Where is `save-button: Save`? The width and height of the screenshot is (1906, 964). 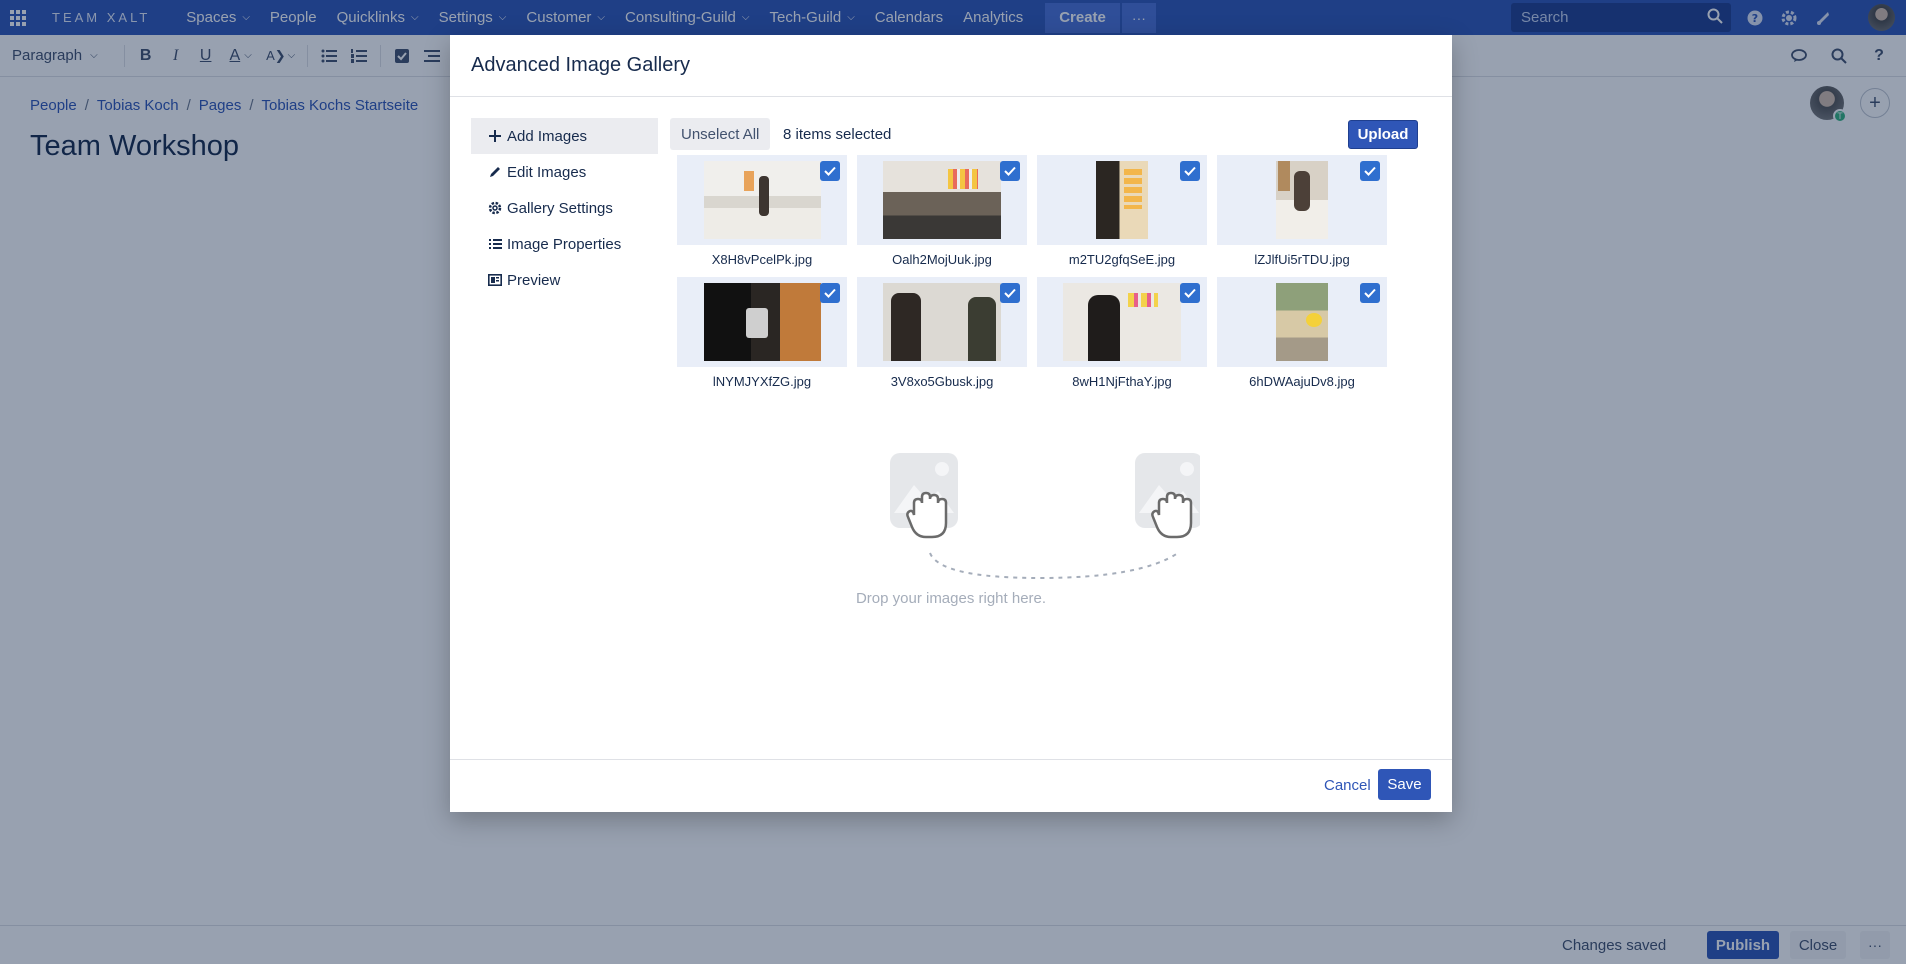
save-button: Save is located at coordinates (1404, 784).